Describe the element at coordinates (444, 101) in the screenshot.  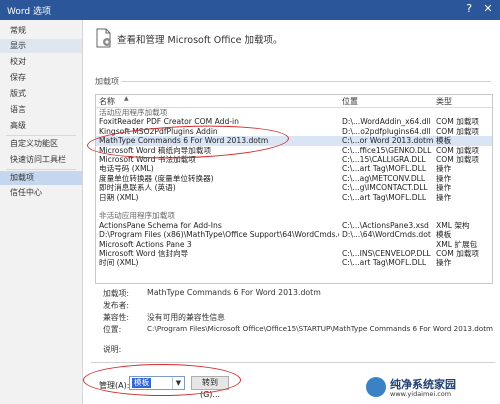
I see `column-header-type: 类型` at that location.